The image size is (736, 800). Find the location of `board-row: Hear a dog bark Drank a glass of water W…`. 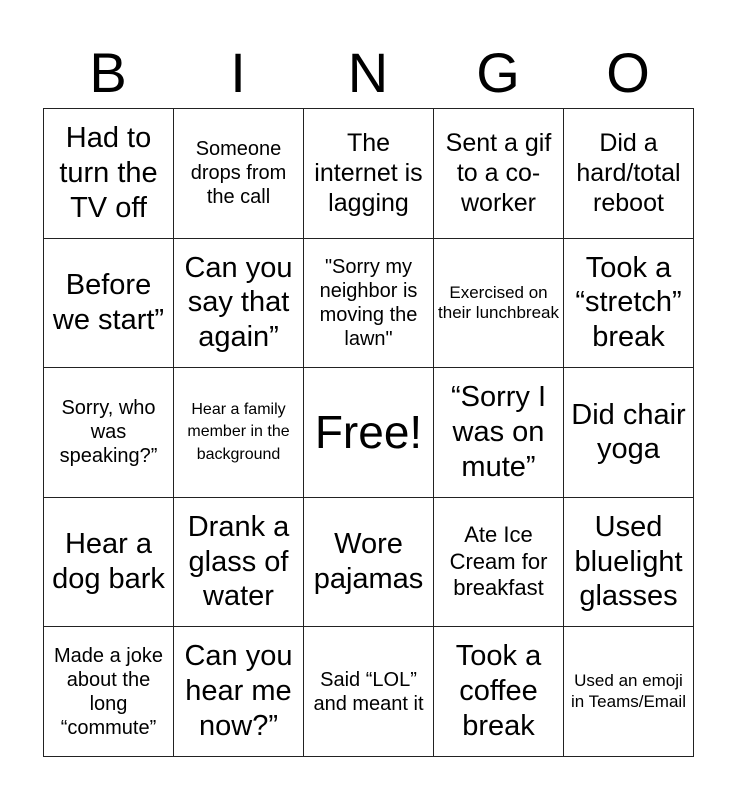

board-row: Hear a dog bark Drank a glass of water W… is located at coordinates (368, 562).